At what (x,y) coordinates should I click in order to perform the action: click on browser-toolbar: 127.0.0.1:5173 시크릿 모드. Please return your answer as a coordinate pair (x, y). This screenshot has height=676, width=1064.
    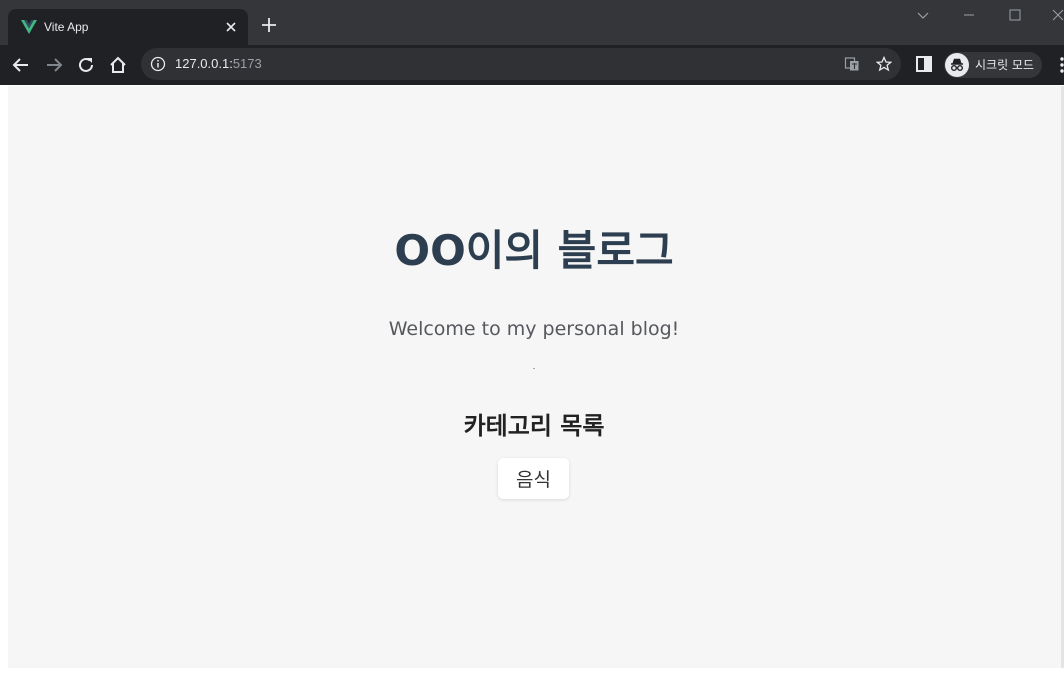
    Looking at the image, I should click on (532, 65).